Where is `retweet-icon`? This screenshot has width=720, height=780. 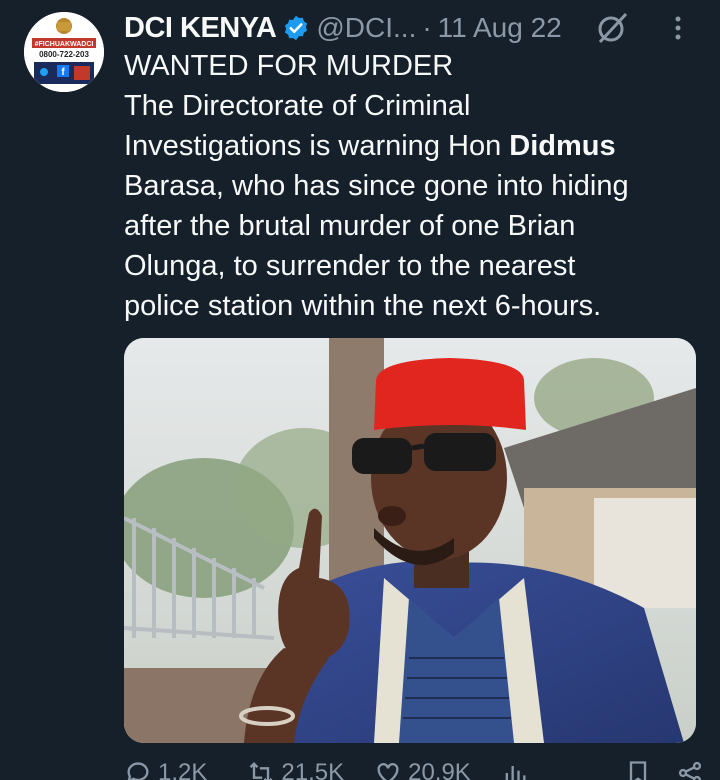
retweet-icon is located at coordinates (261, 771).